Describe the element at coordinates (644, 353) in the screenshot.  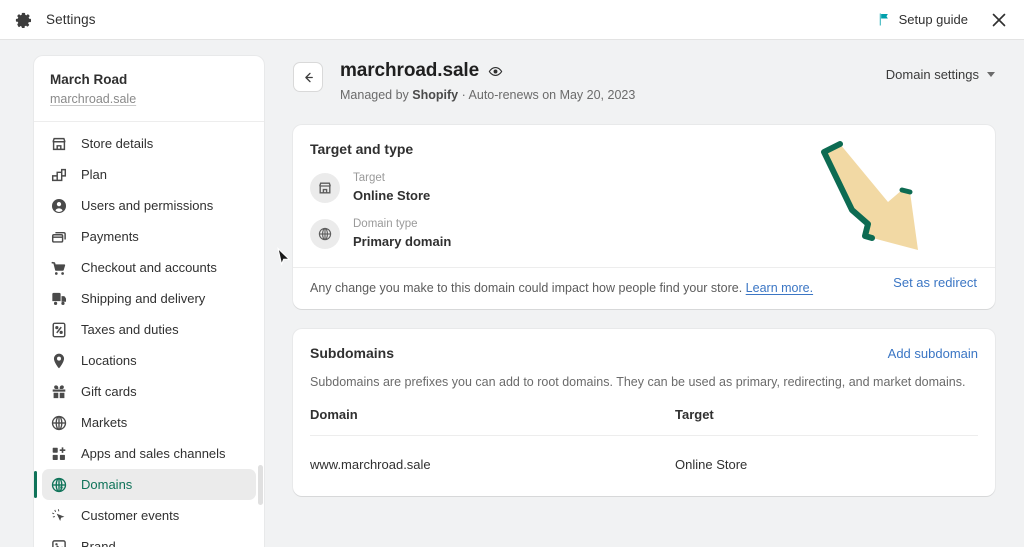
I see `subdomains-header-row: Subdomains Add subdomain` at that location.